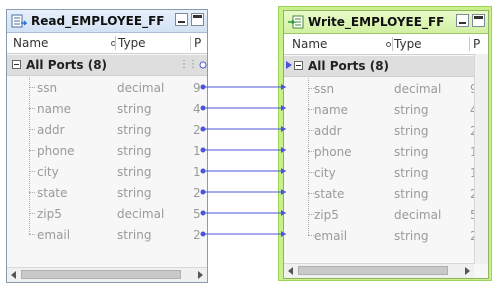  What do you see at coordinates (107, 234) in the screenshot?
I see `source-port-row: email string 2` at bounding box center [107, 234].